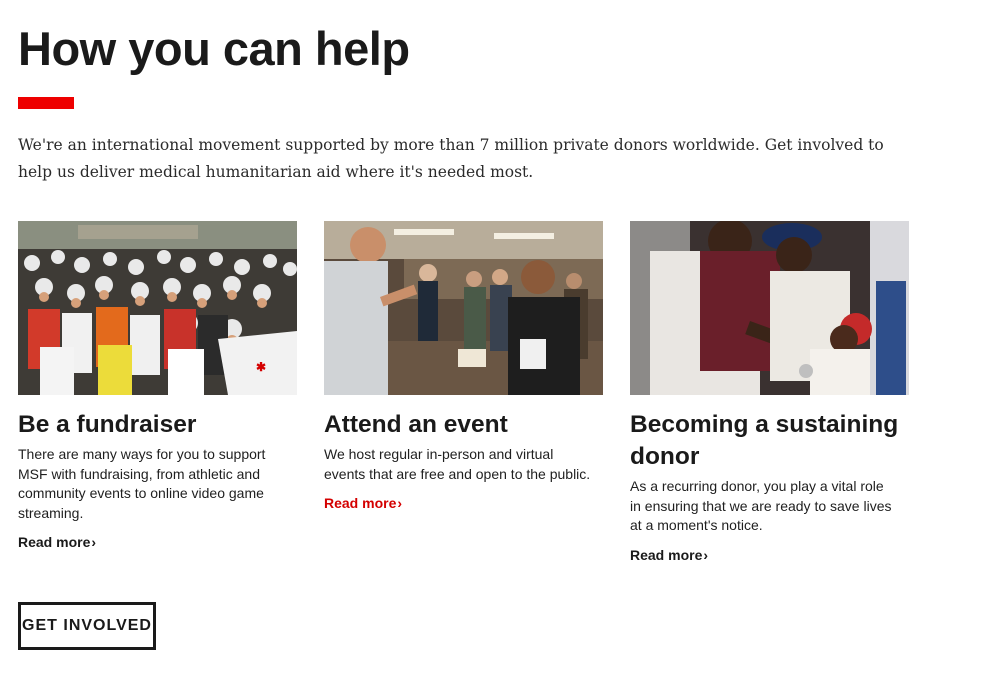 Image resolution: width=987 pixels, height=690 pixels. I want to click on read-more-link-fundraiser: Read more›, so click(57, 542).